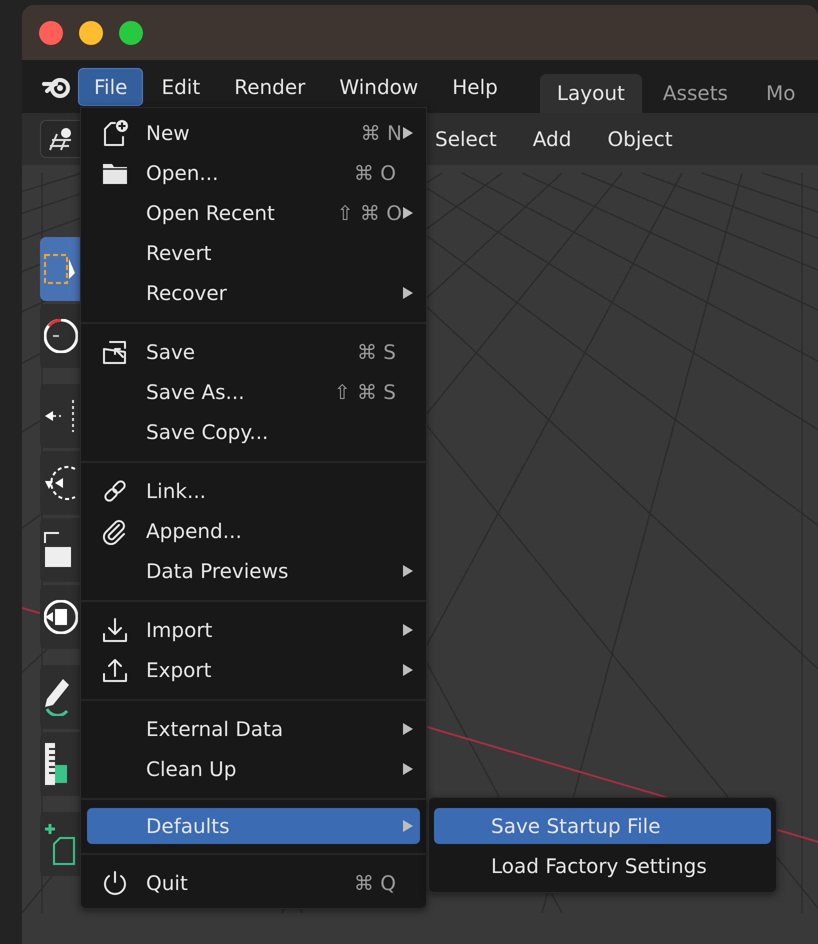 The height and width of the screenshot is (944, 818). Describe the element at coordinates (591, 93) in the screenshot. I see `workspace-tab: Layout` at that location.